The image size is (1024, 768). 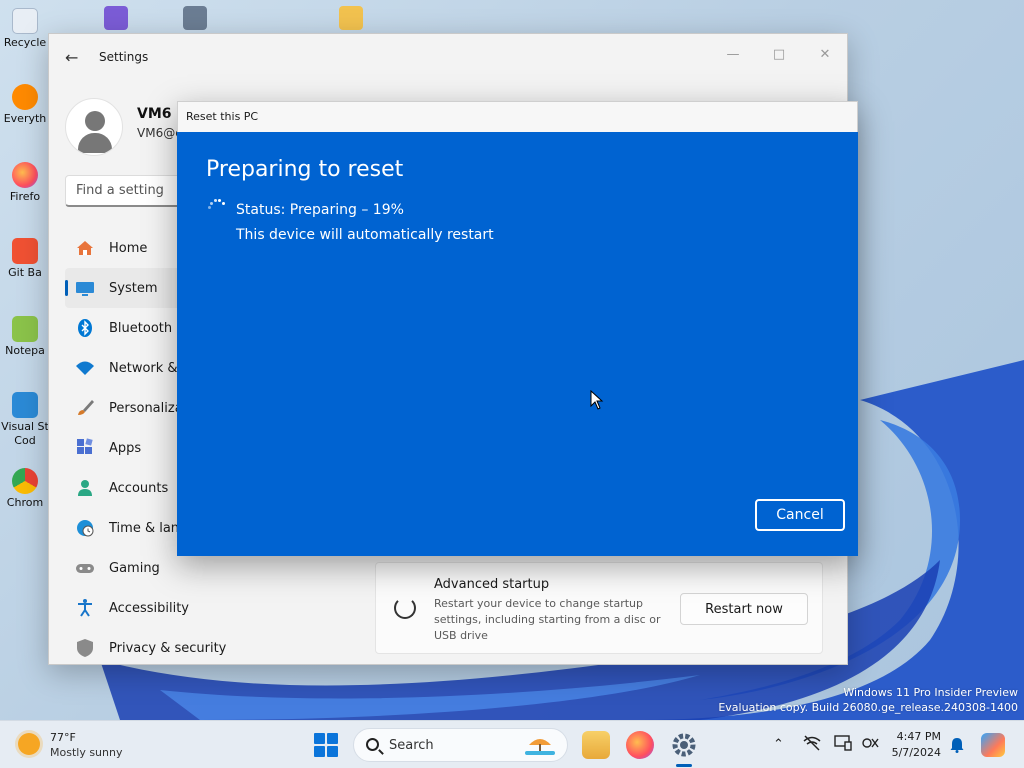 What do you see at coordinates (146, 408) in the screenshot?
I see `nav-label: Personaliza` at bounding box center [146, 408].